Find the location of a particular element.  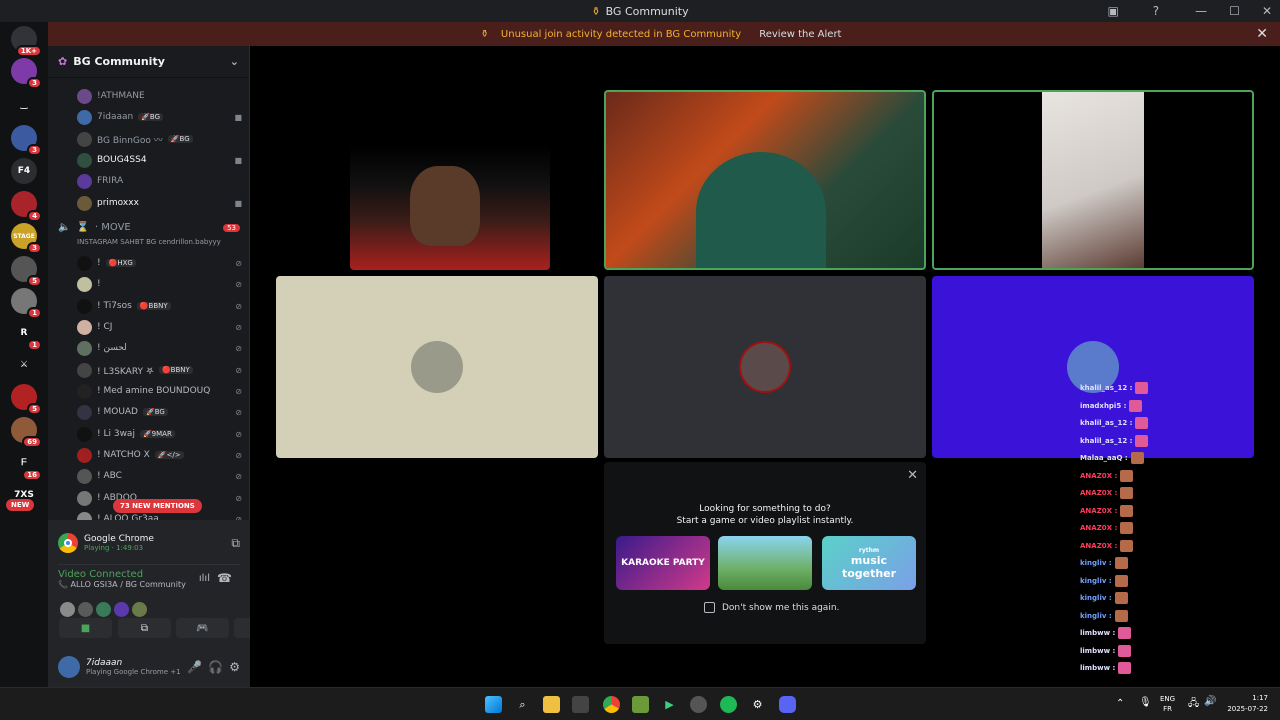

voice-user: !ATHMANE is located at coordinates (159, 96).